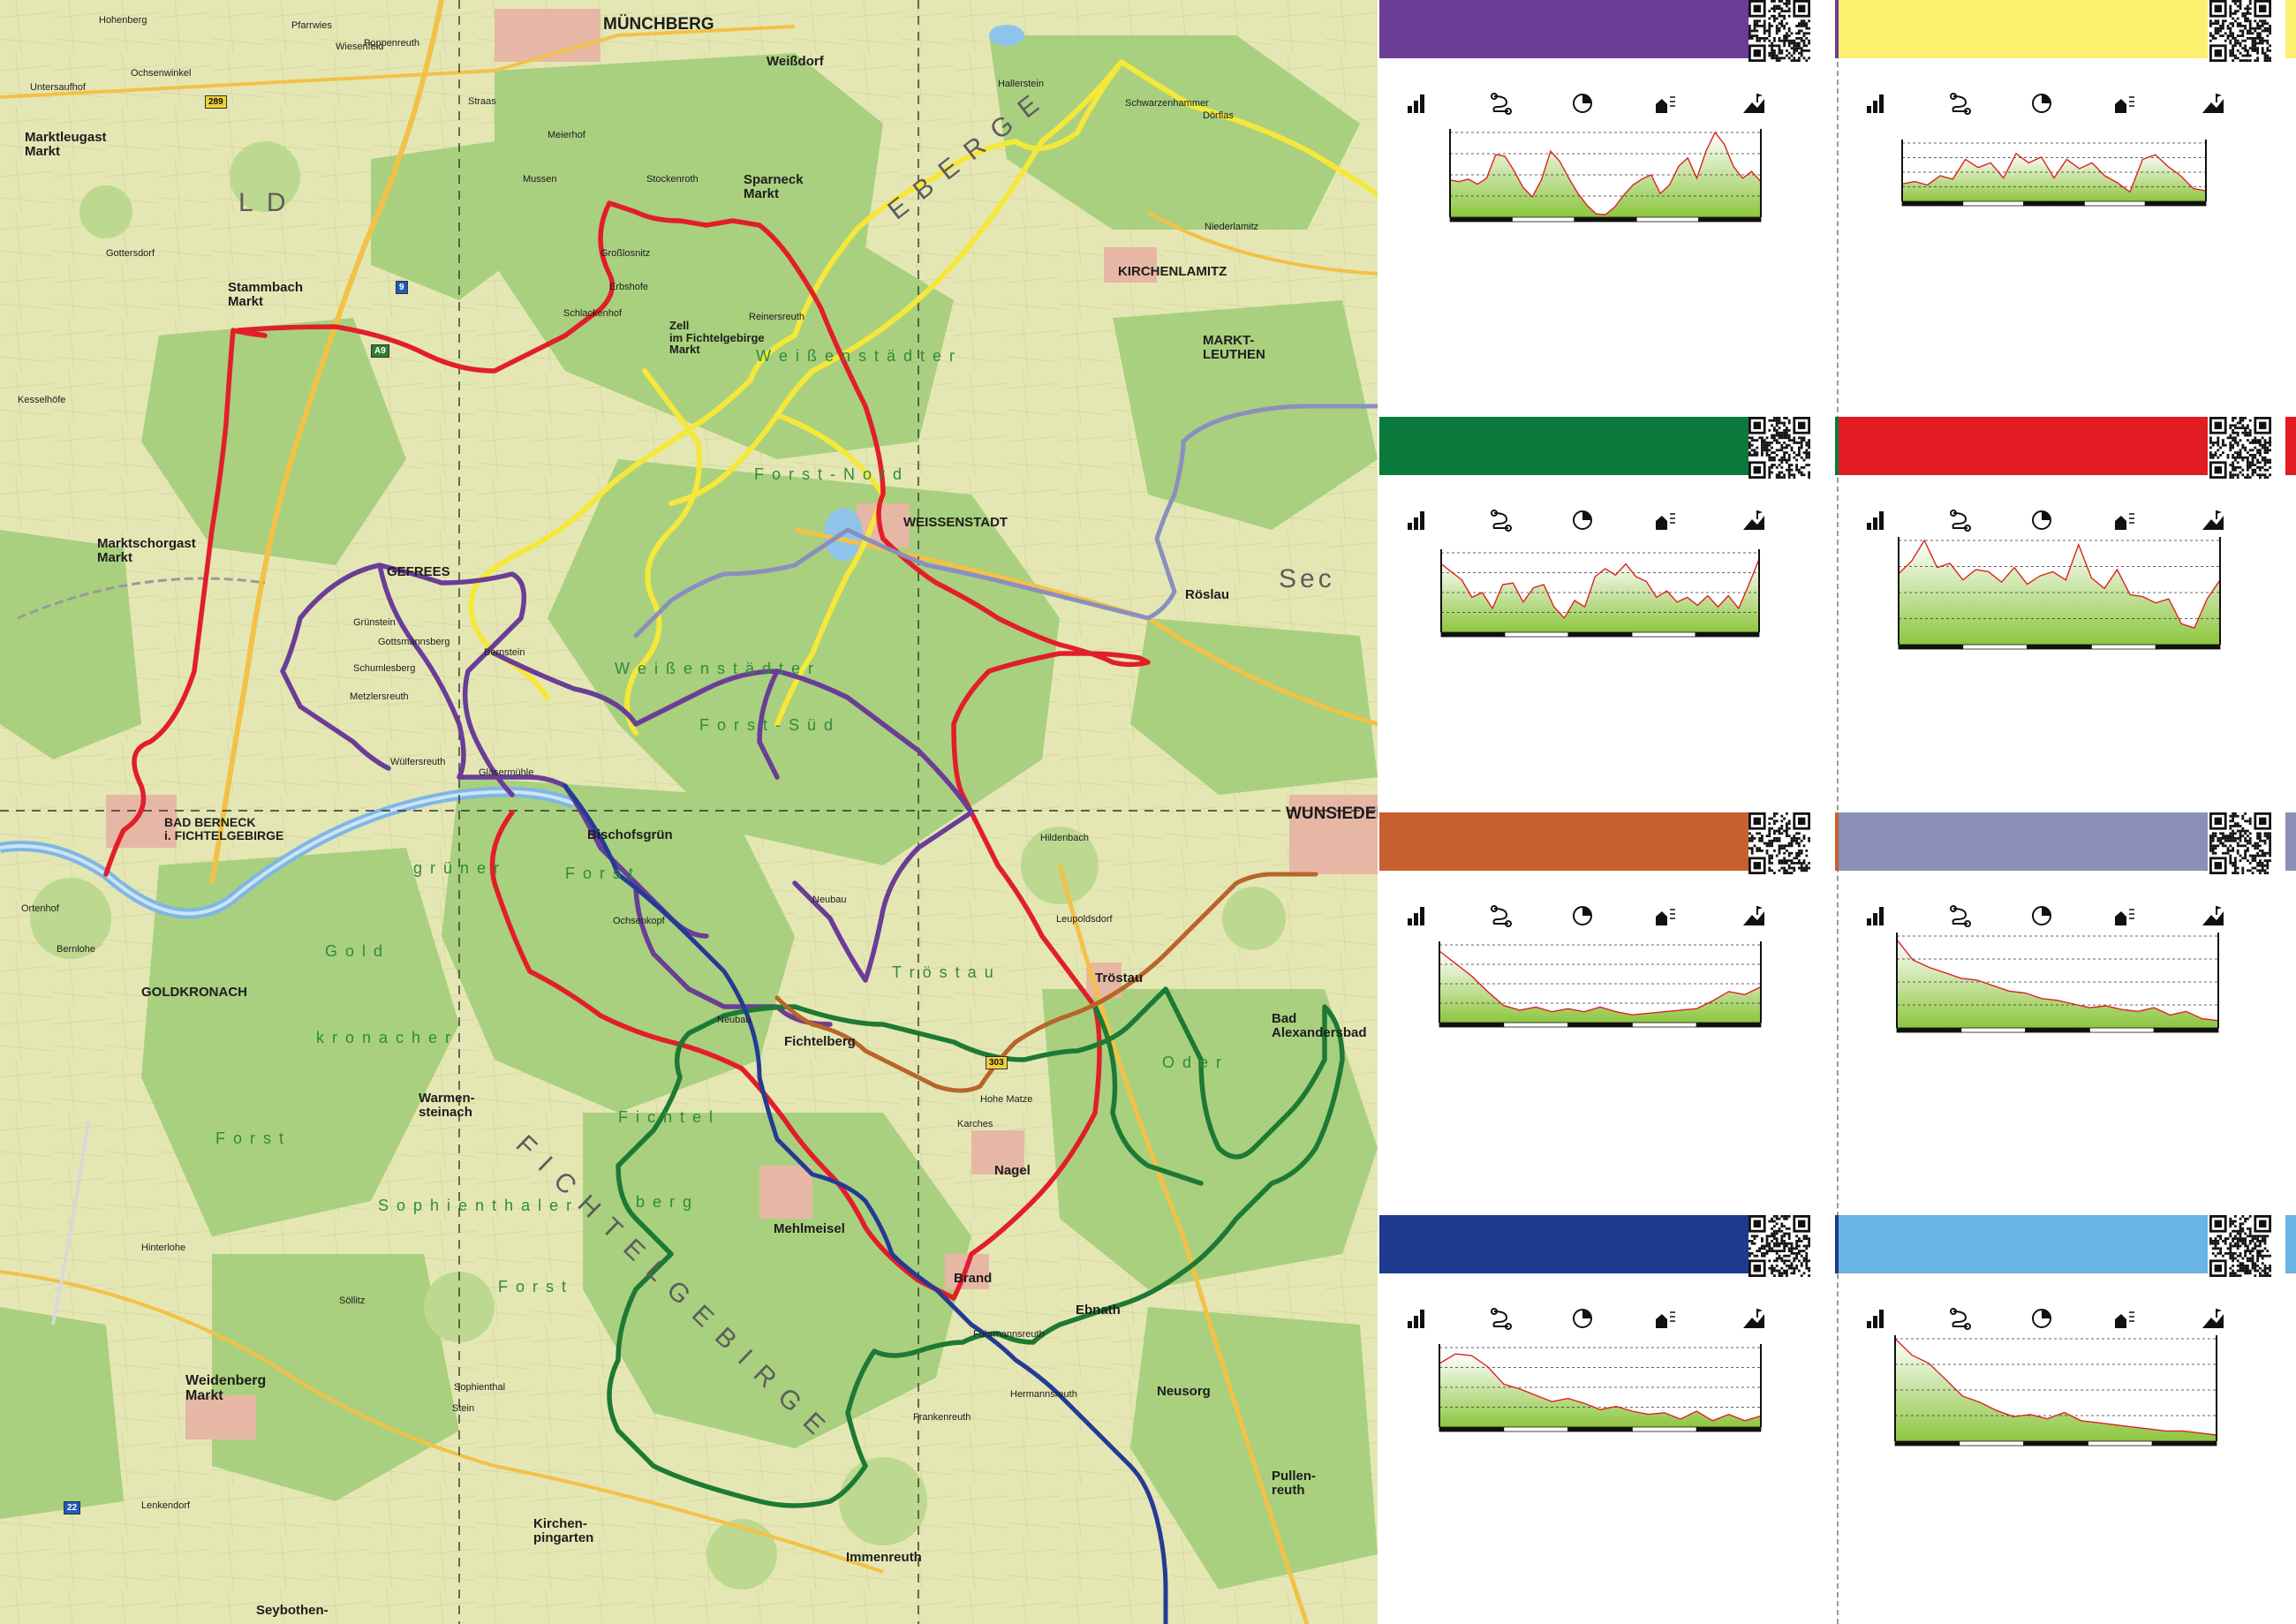 Image resolution: width=2296 pixels, height=1624 pixels. Describe the element at coordinates (717, 338) in the screenshot. I see `town-label: Zell im Fichtelgebirge Markt` at that location.